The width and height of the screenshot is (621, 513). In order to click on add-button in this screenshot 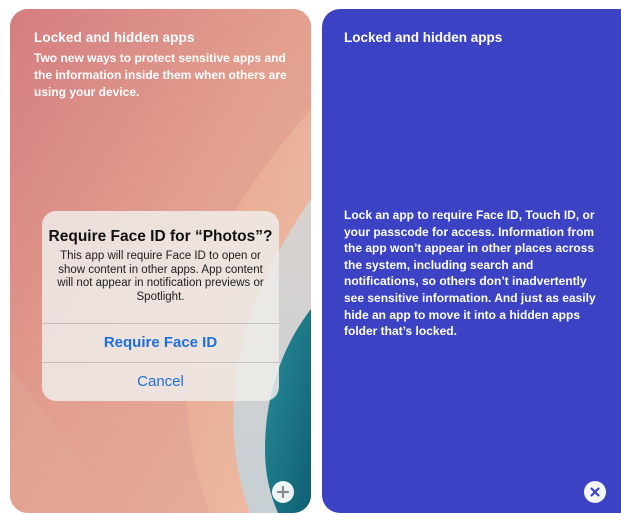, I will do `click(283, 492)`.